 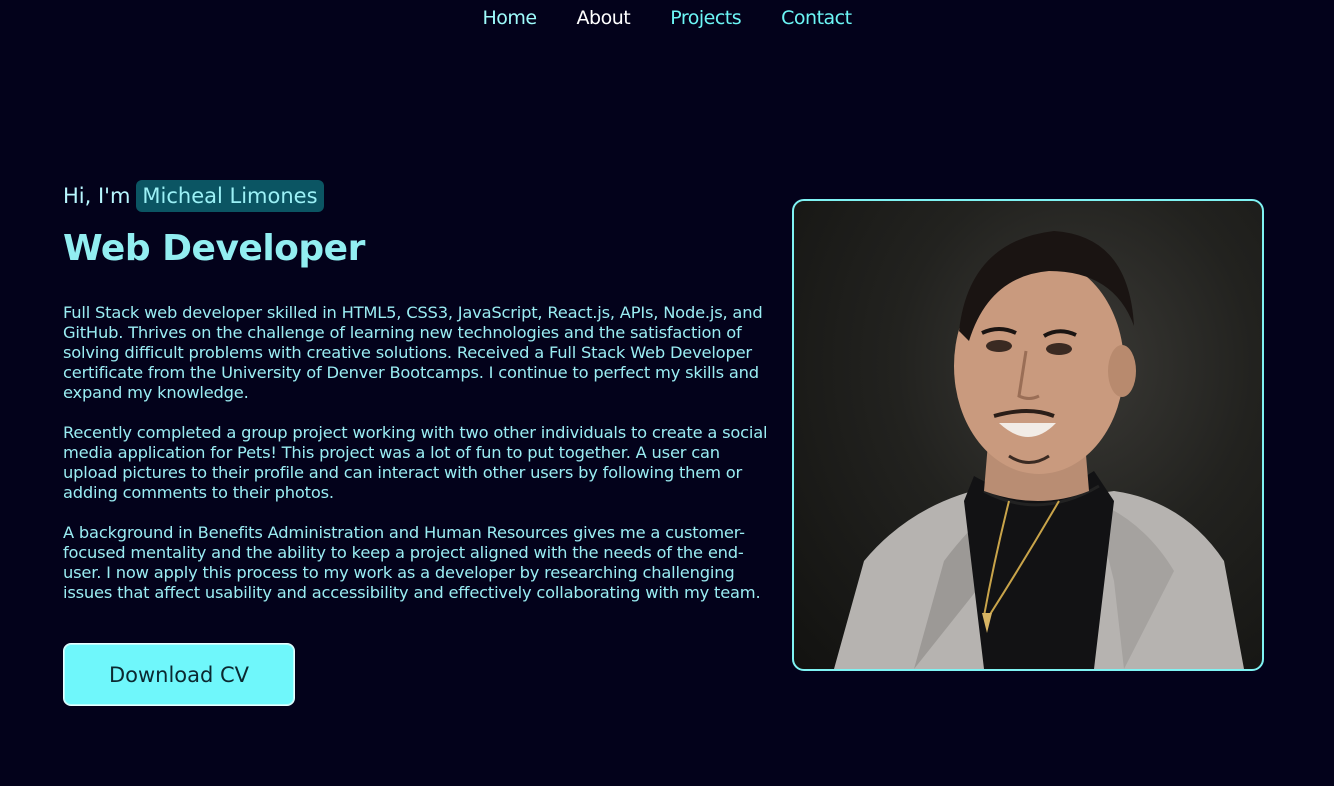 What do you see at coordinates (667, 18) in the screenshot?
I see `main-nav: Home About Projects Contact` at bounding box center [667, 18].